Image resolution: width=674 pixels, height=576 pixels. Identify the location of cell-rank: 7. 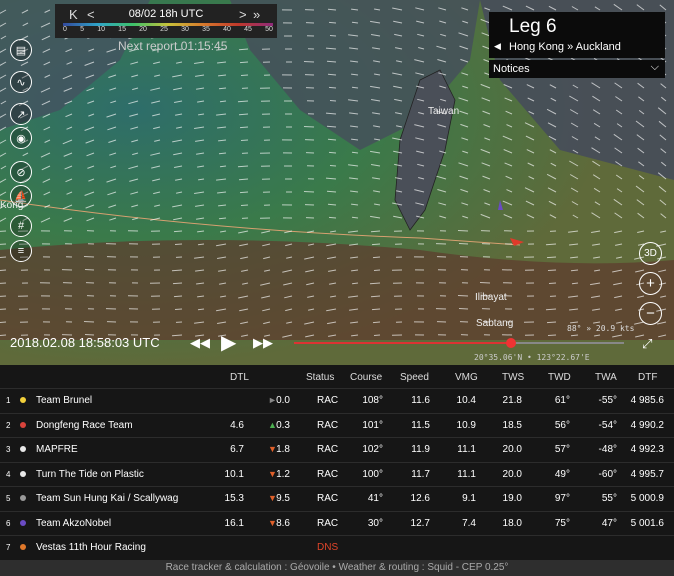
(8, 547).